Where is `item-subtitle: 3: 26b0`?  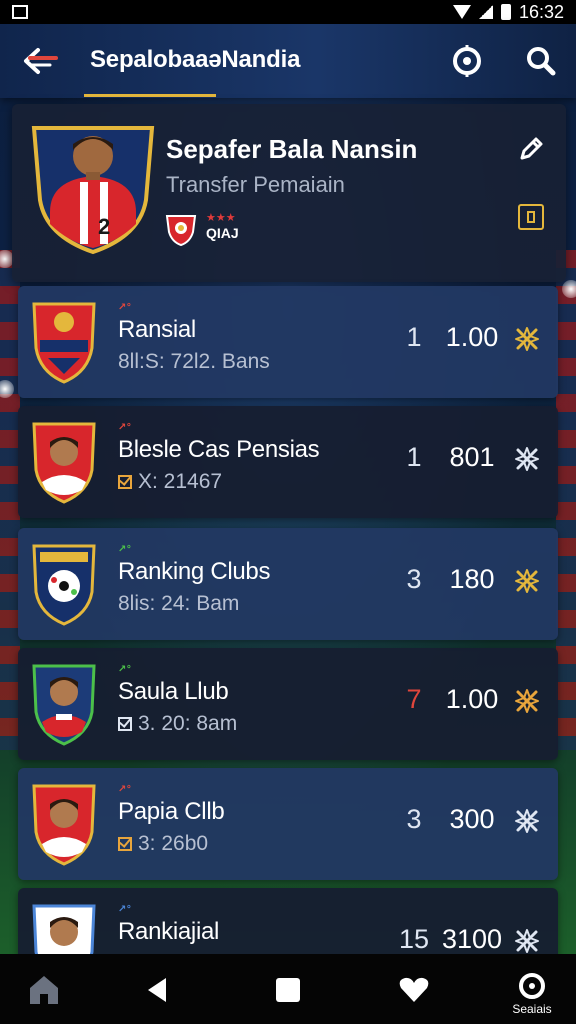 item-subtitle: 3: 26b0 is located at coordinates (163, 844).